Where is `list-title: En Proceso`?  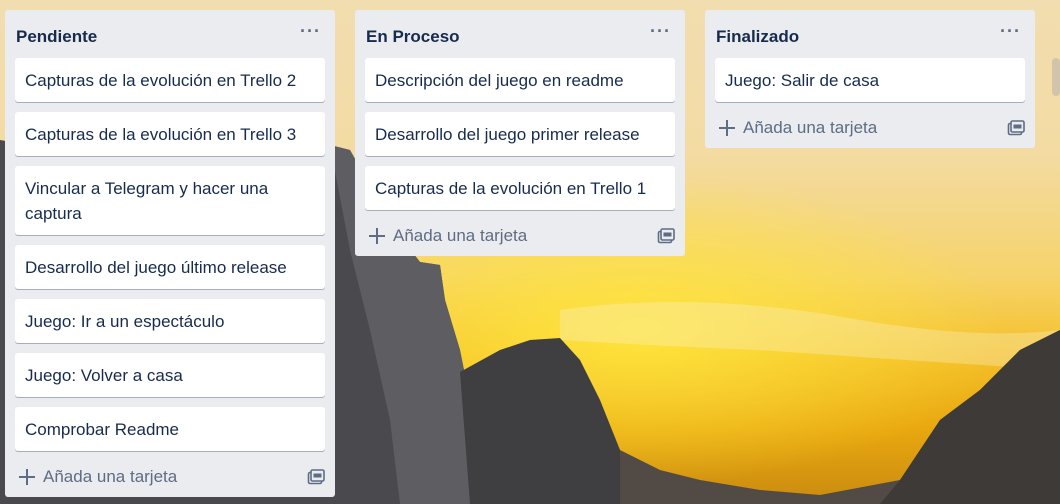
list-title: En Proceso is located at coordinates (412, 34).